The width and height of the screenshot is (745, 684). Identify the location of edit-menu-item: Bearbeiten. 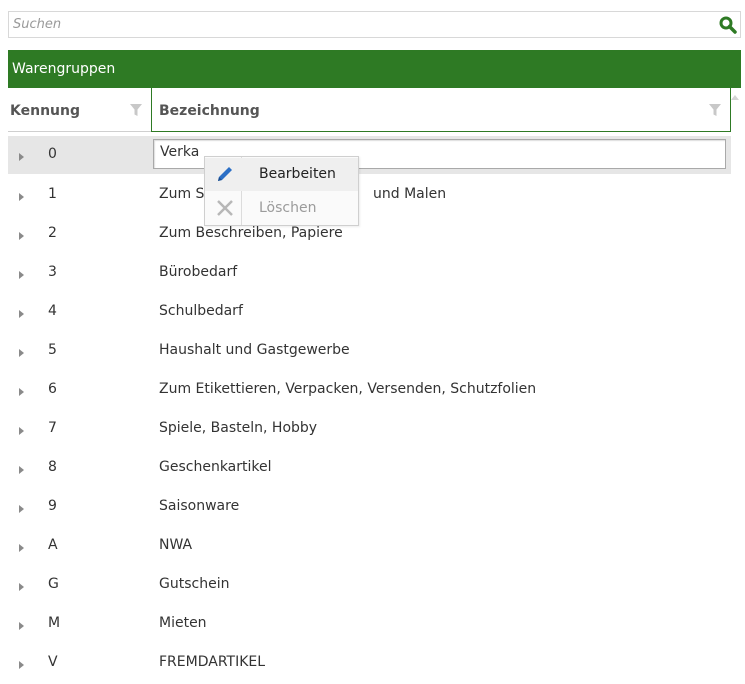
(281, 174).